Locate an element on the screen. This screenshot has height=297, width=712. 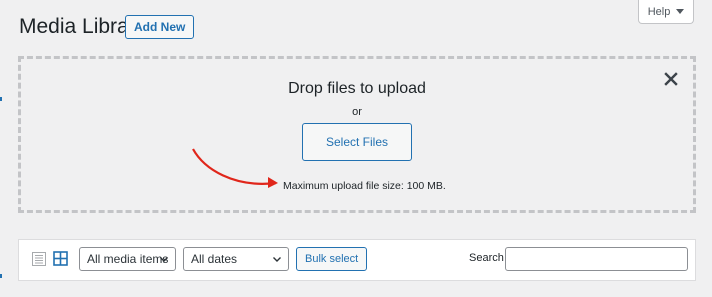
search-input is located at coordinates (596, 259).